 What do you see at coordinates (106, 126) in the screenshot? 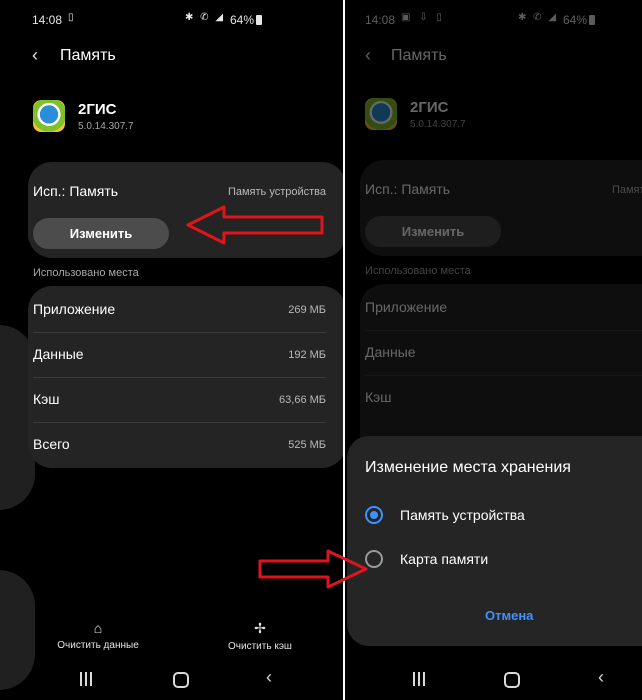
I see `app-version: 5.0.14.307.7` at bounding box center [106, 126].